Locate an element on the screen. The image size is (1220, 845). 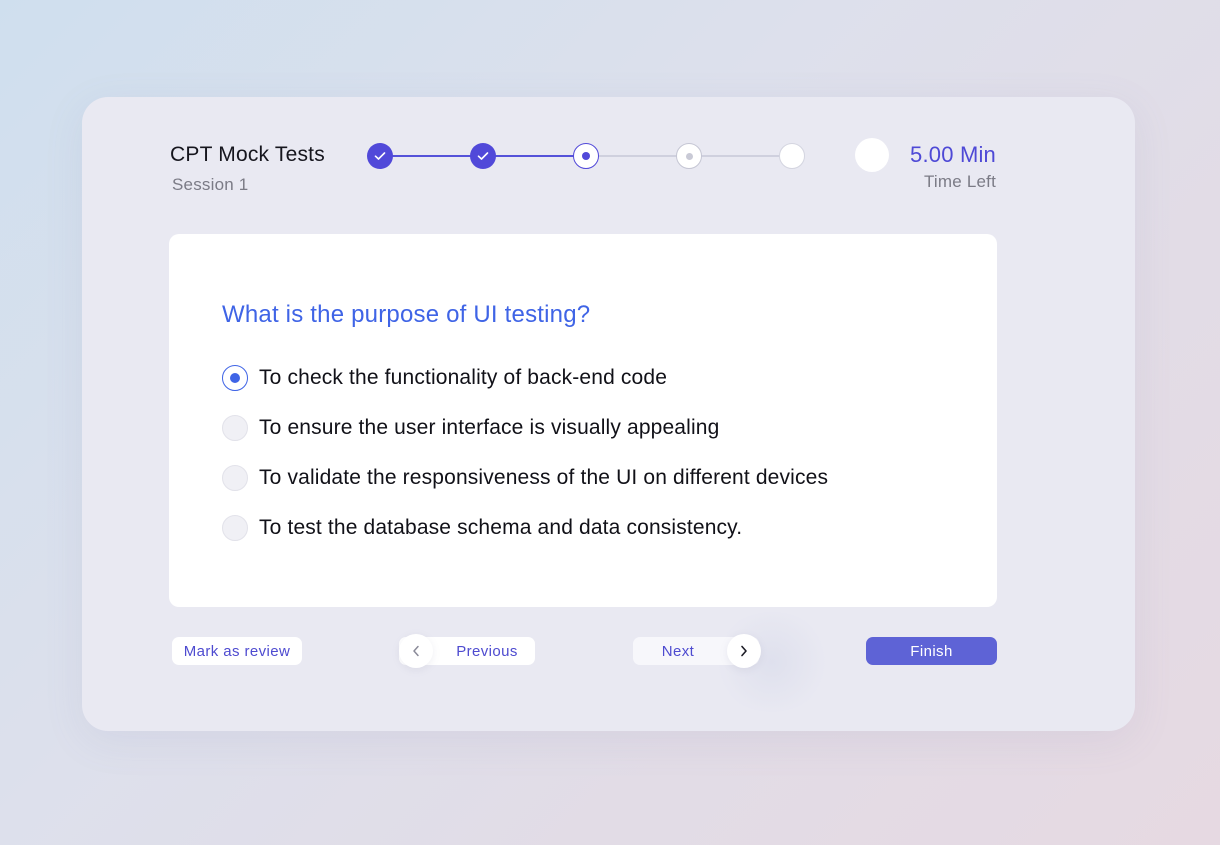
mark-as-review-button: Mark as review is located at coordinates (237, 651).